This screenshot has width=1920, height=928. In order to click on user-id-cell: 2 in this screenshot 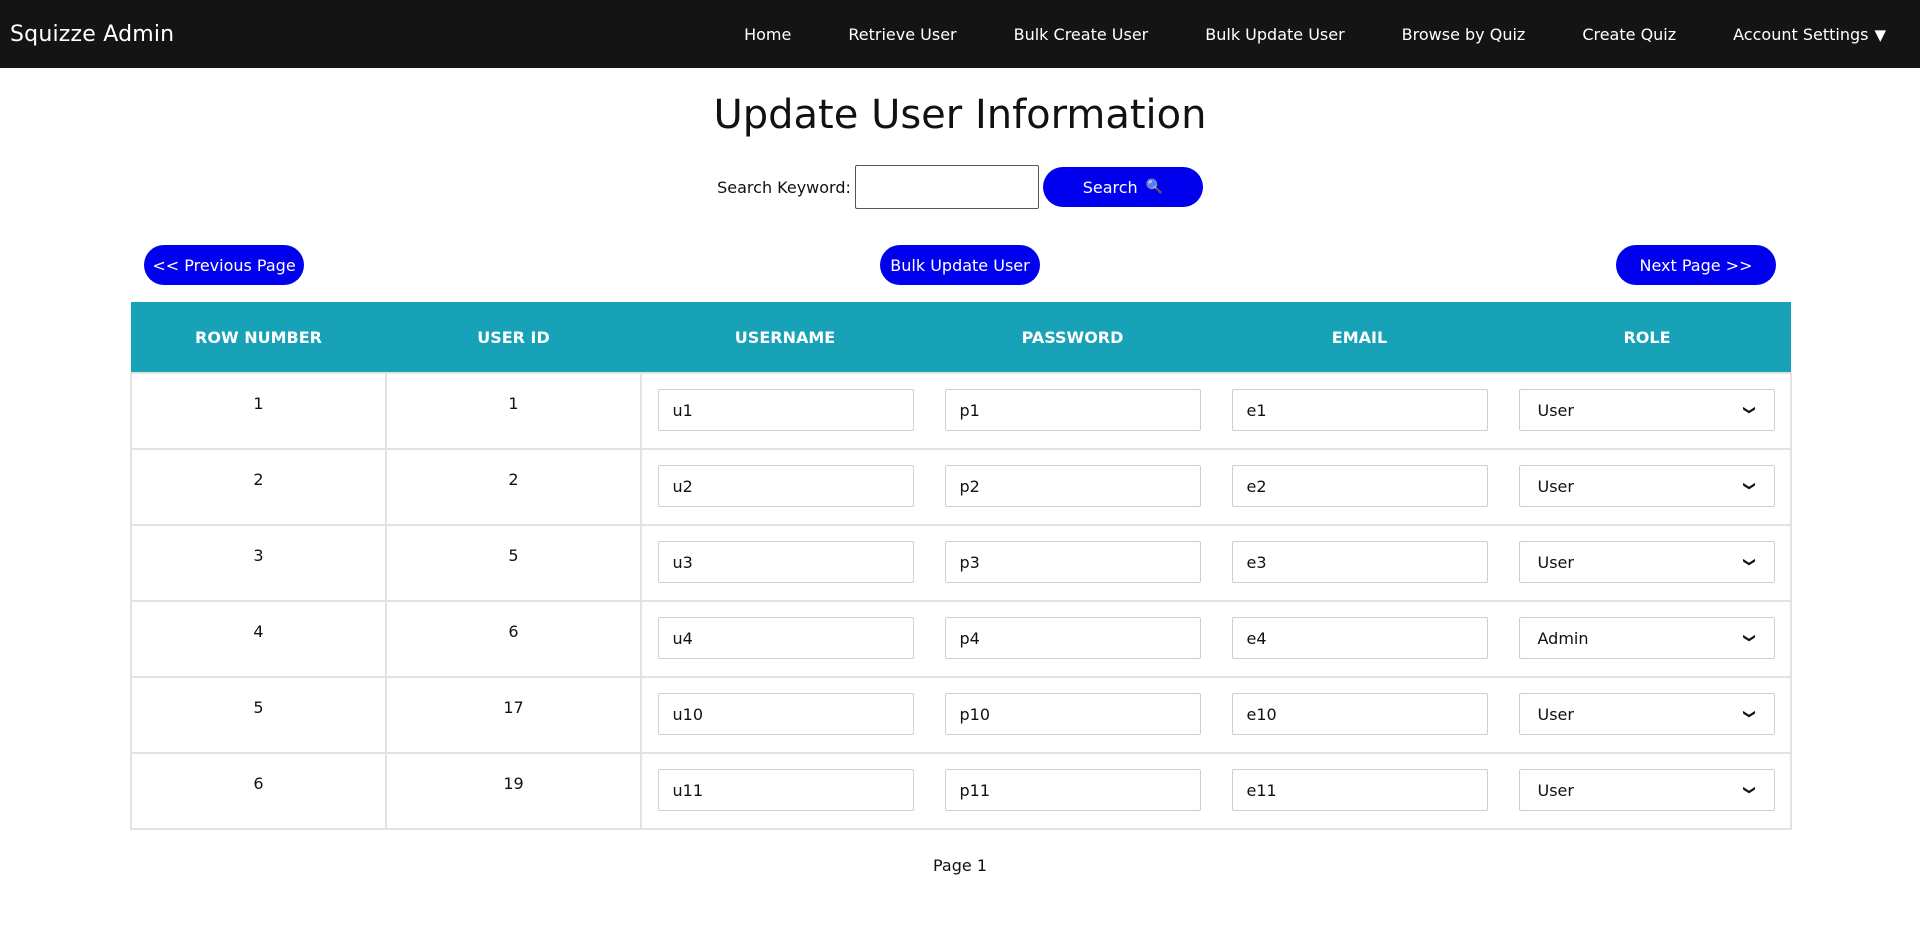, I will do `click(513, 487)`.